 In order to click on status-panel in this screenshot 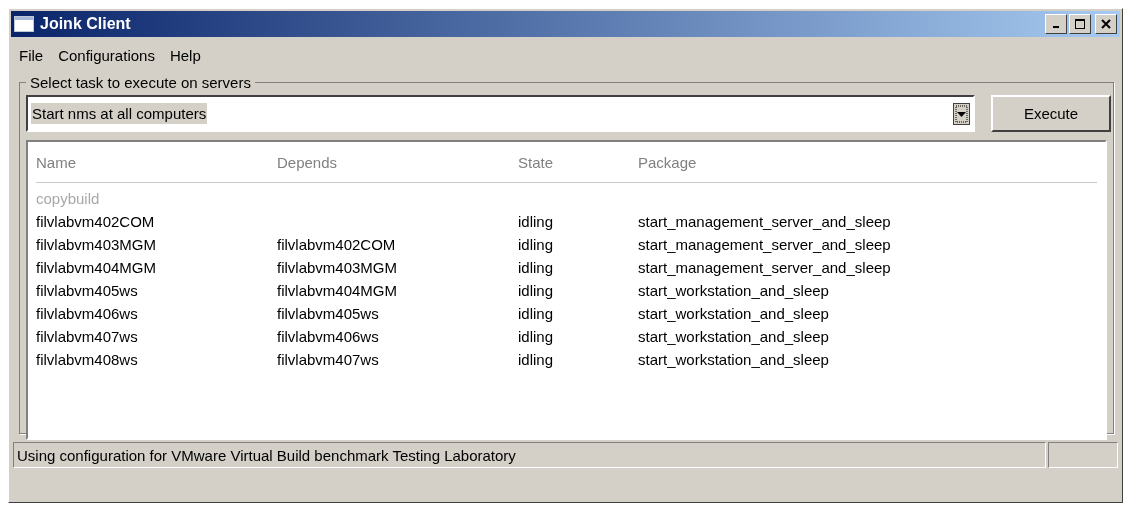, I will do `click(1083, 455)`.